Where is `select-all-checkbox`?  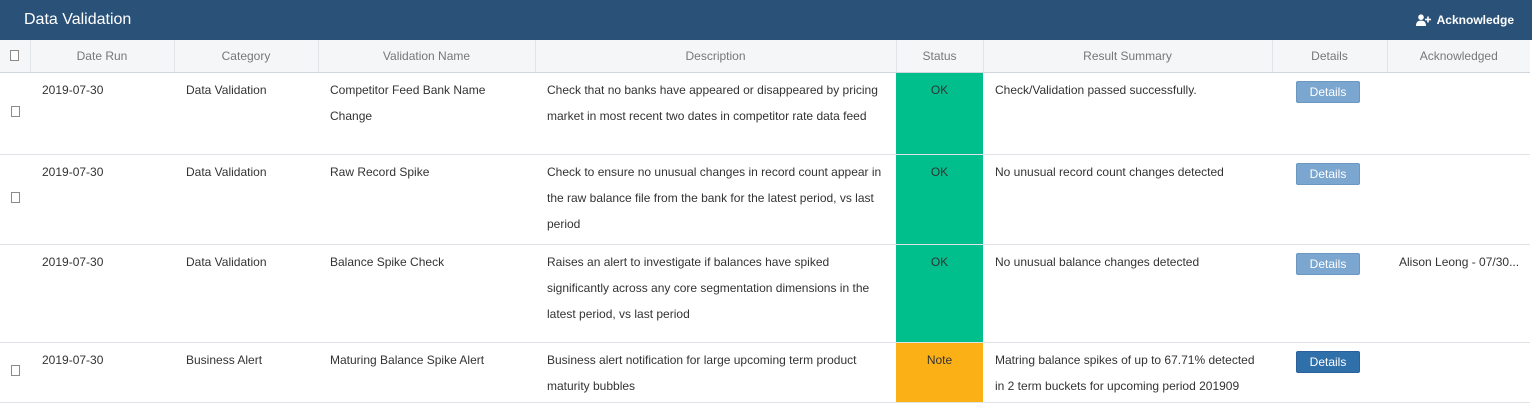 select-all-checkbox is located at coordinates (15, 55).